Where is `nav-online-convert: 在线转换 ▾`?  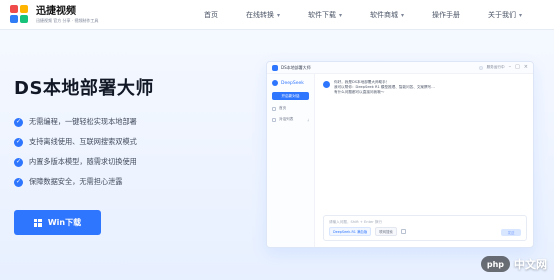
nav-online-convert: 在线转换 ▾ is located at coordinates (263, 15).